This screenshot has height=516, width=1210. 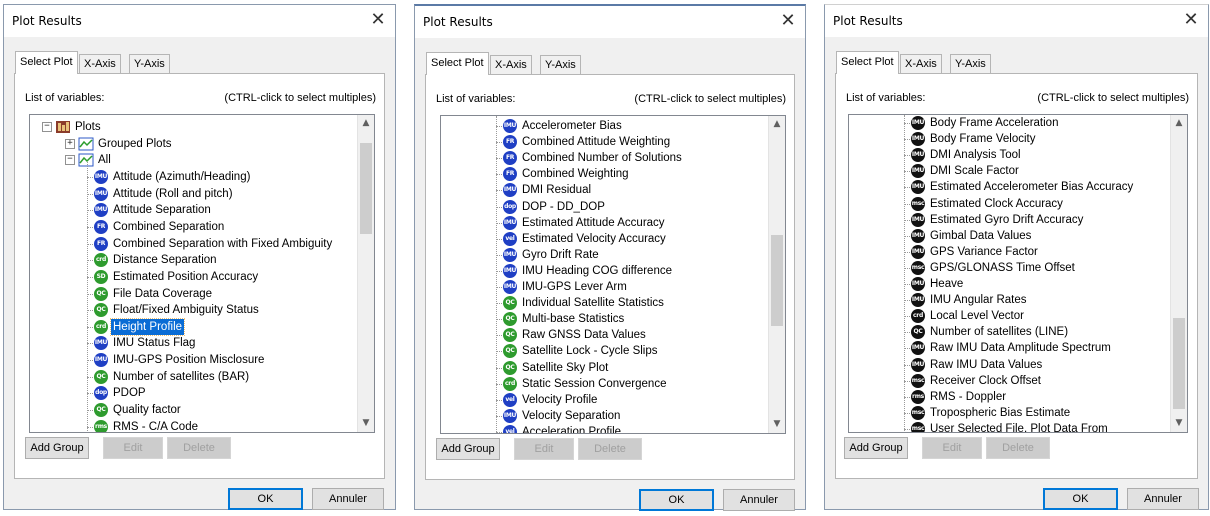 What do you see at coordinates (1009, 426) in the screenshot?
I see `list-item: msc User Selected File. Plot Data From` at bounding box center [1009, 426].